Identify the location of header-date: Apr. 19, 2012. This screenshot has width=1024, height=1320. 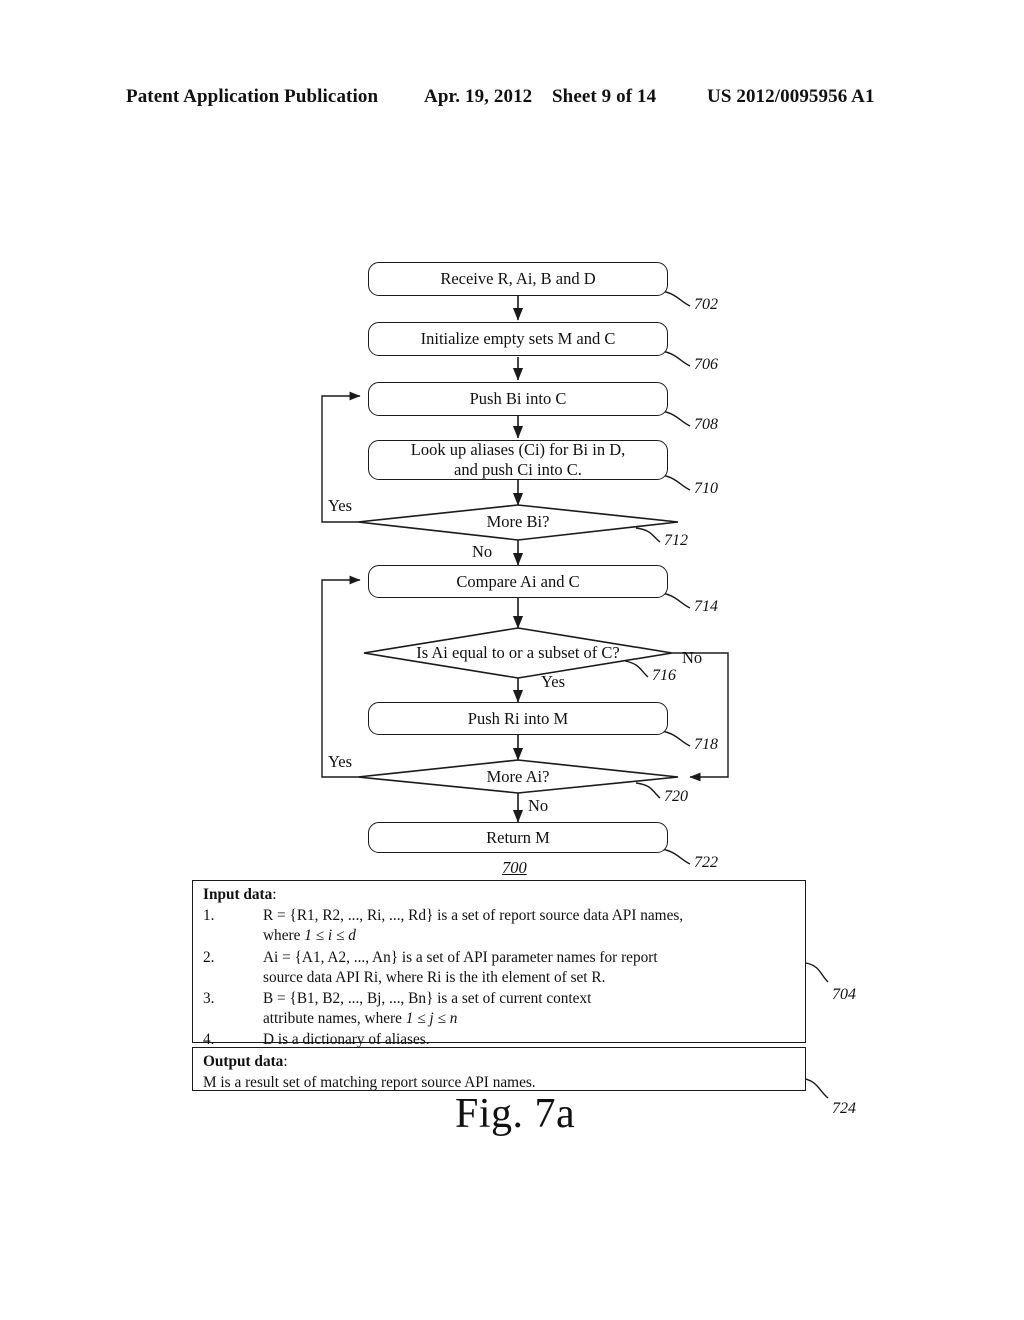
(478, 96).